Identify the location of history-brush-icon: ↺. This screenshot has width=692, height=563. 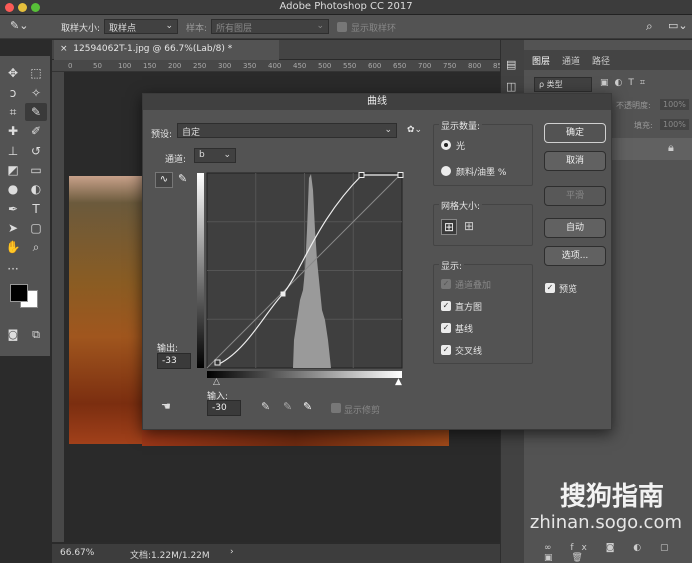
(36, 151).